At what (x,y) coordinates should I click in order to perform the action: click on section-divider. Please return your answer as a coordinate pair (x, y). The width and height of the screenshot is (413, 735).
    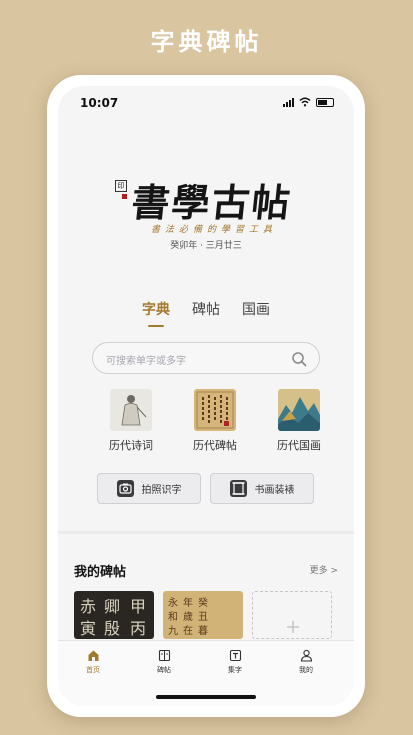
    Looking at the image, I should click on (206, 532).